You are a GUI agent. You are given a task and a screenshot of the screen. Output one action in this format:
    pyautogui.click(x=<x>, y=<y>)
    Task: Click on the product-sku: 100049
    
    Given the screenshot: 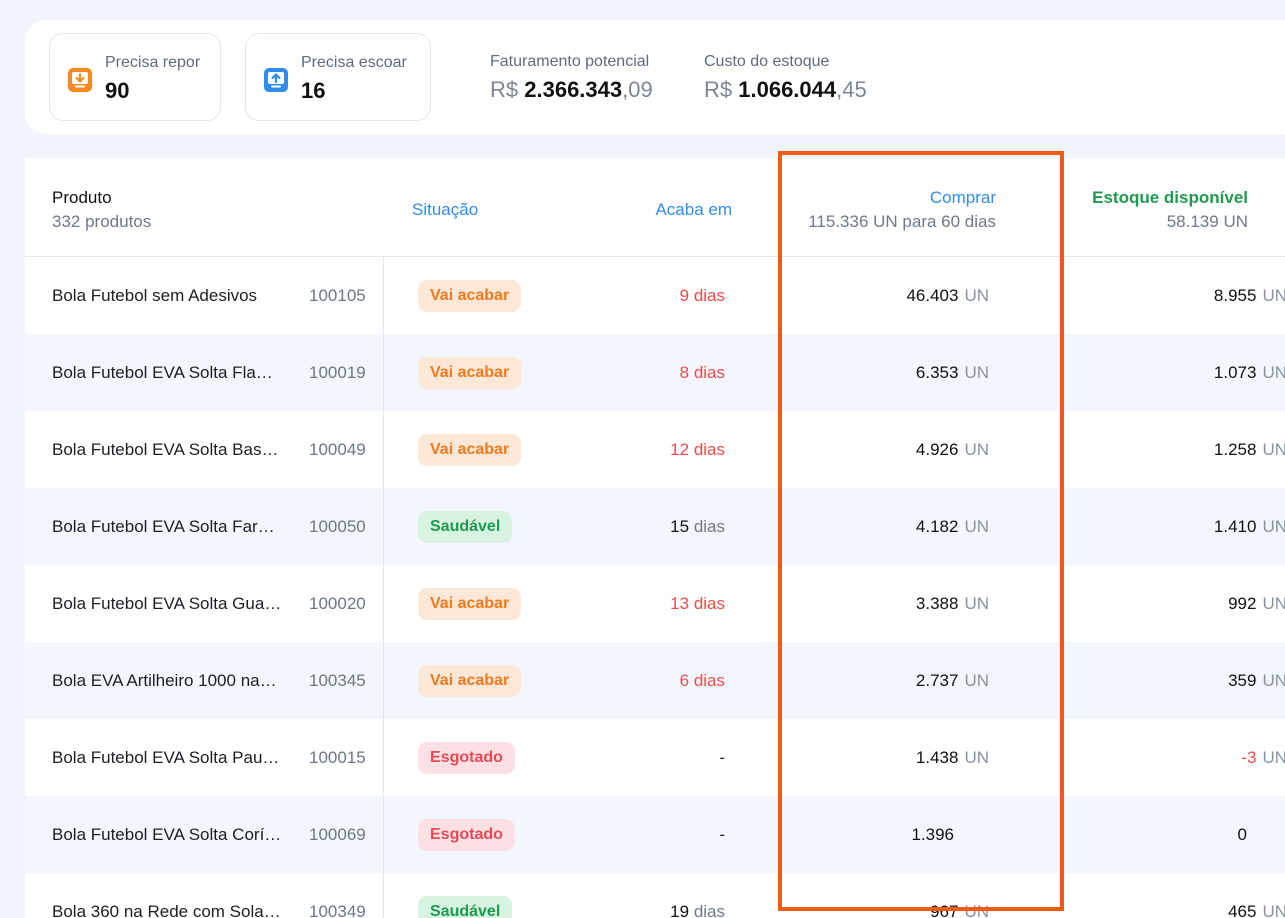 What is the action you would take?
    pyautogui.click(x=337, y=449)
    